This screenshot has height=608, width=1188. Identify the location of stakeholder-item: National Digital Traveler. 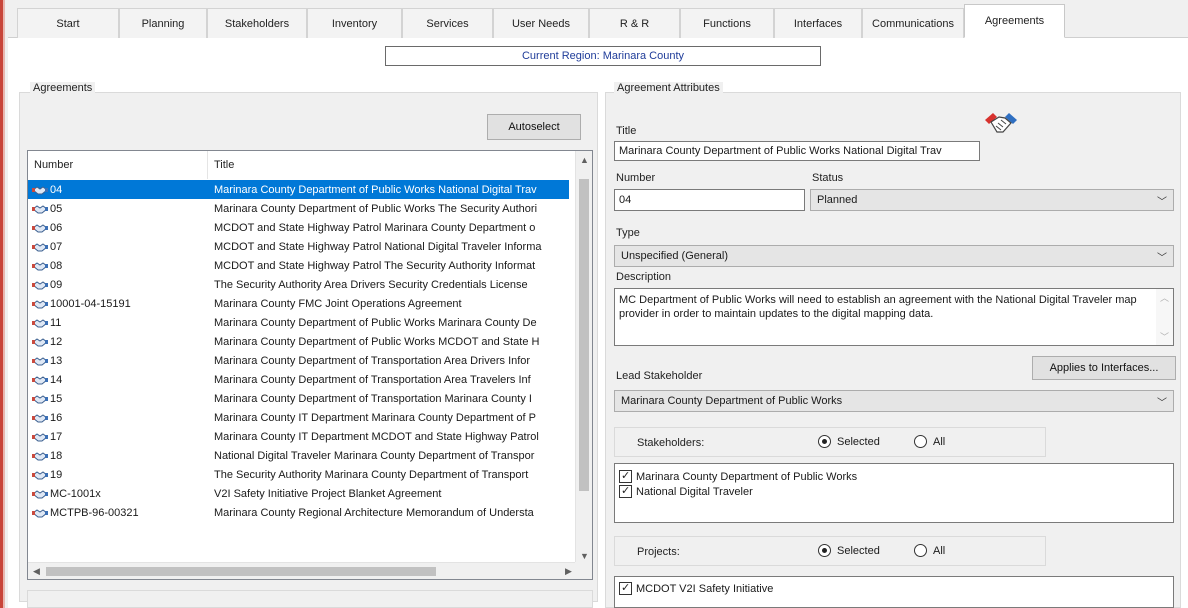
(894, 491).